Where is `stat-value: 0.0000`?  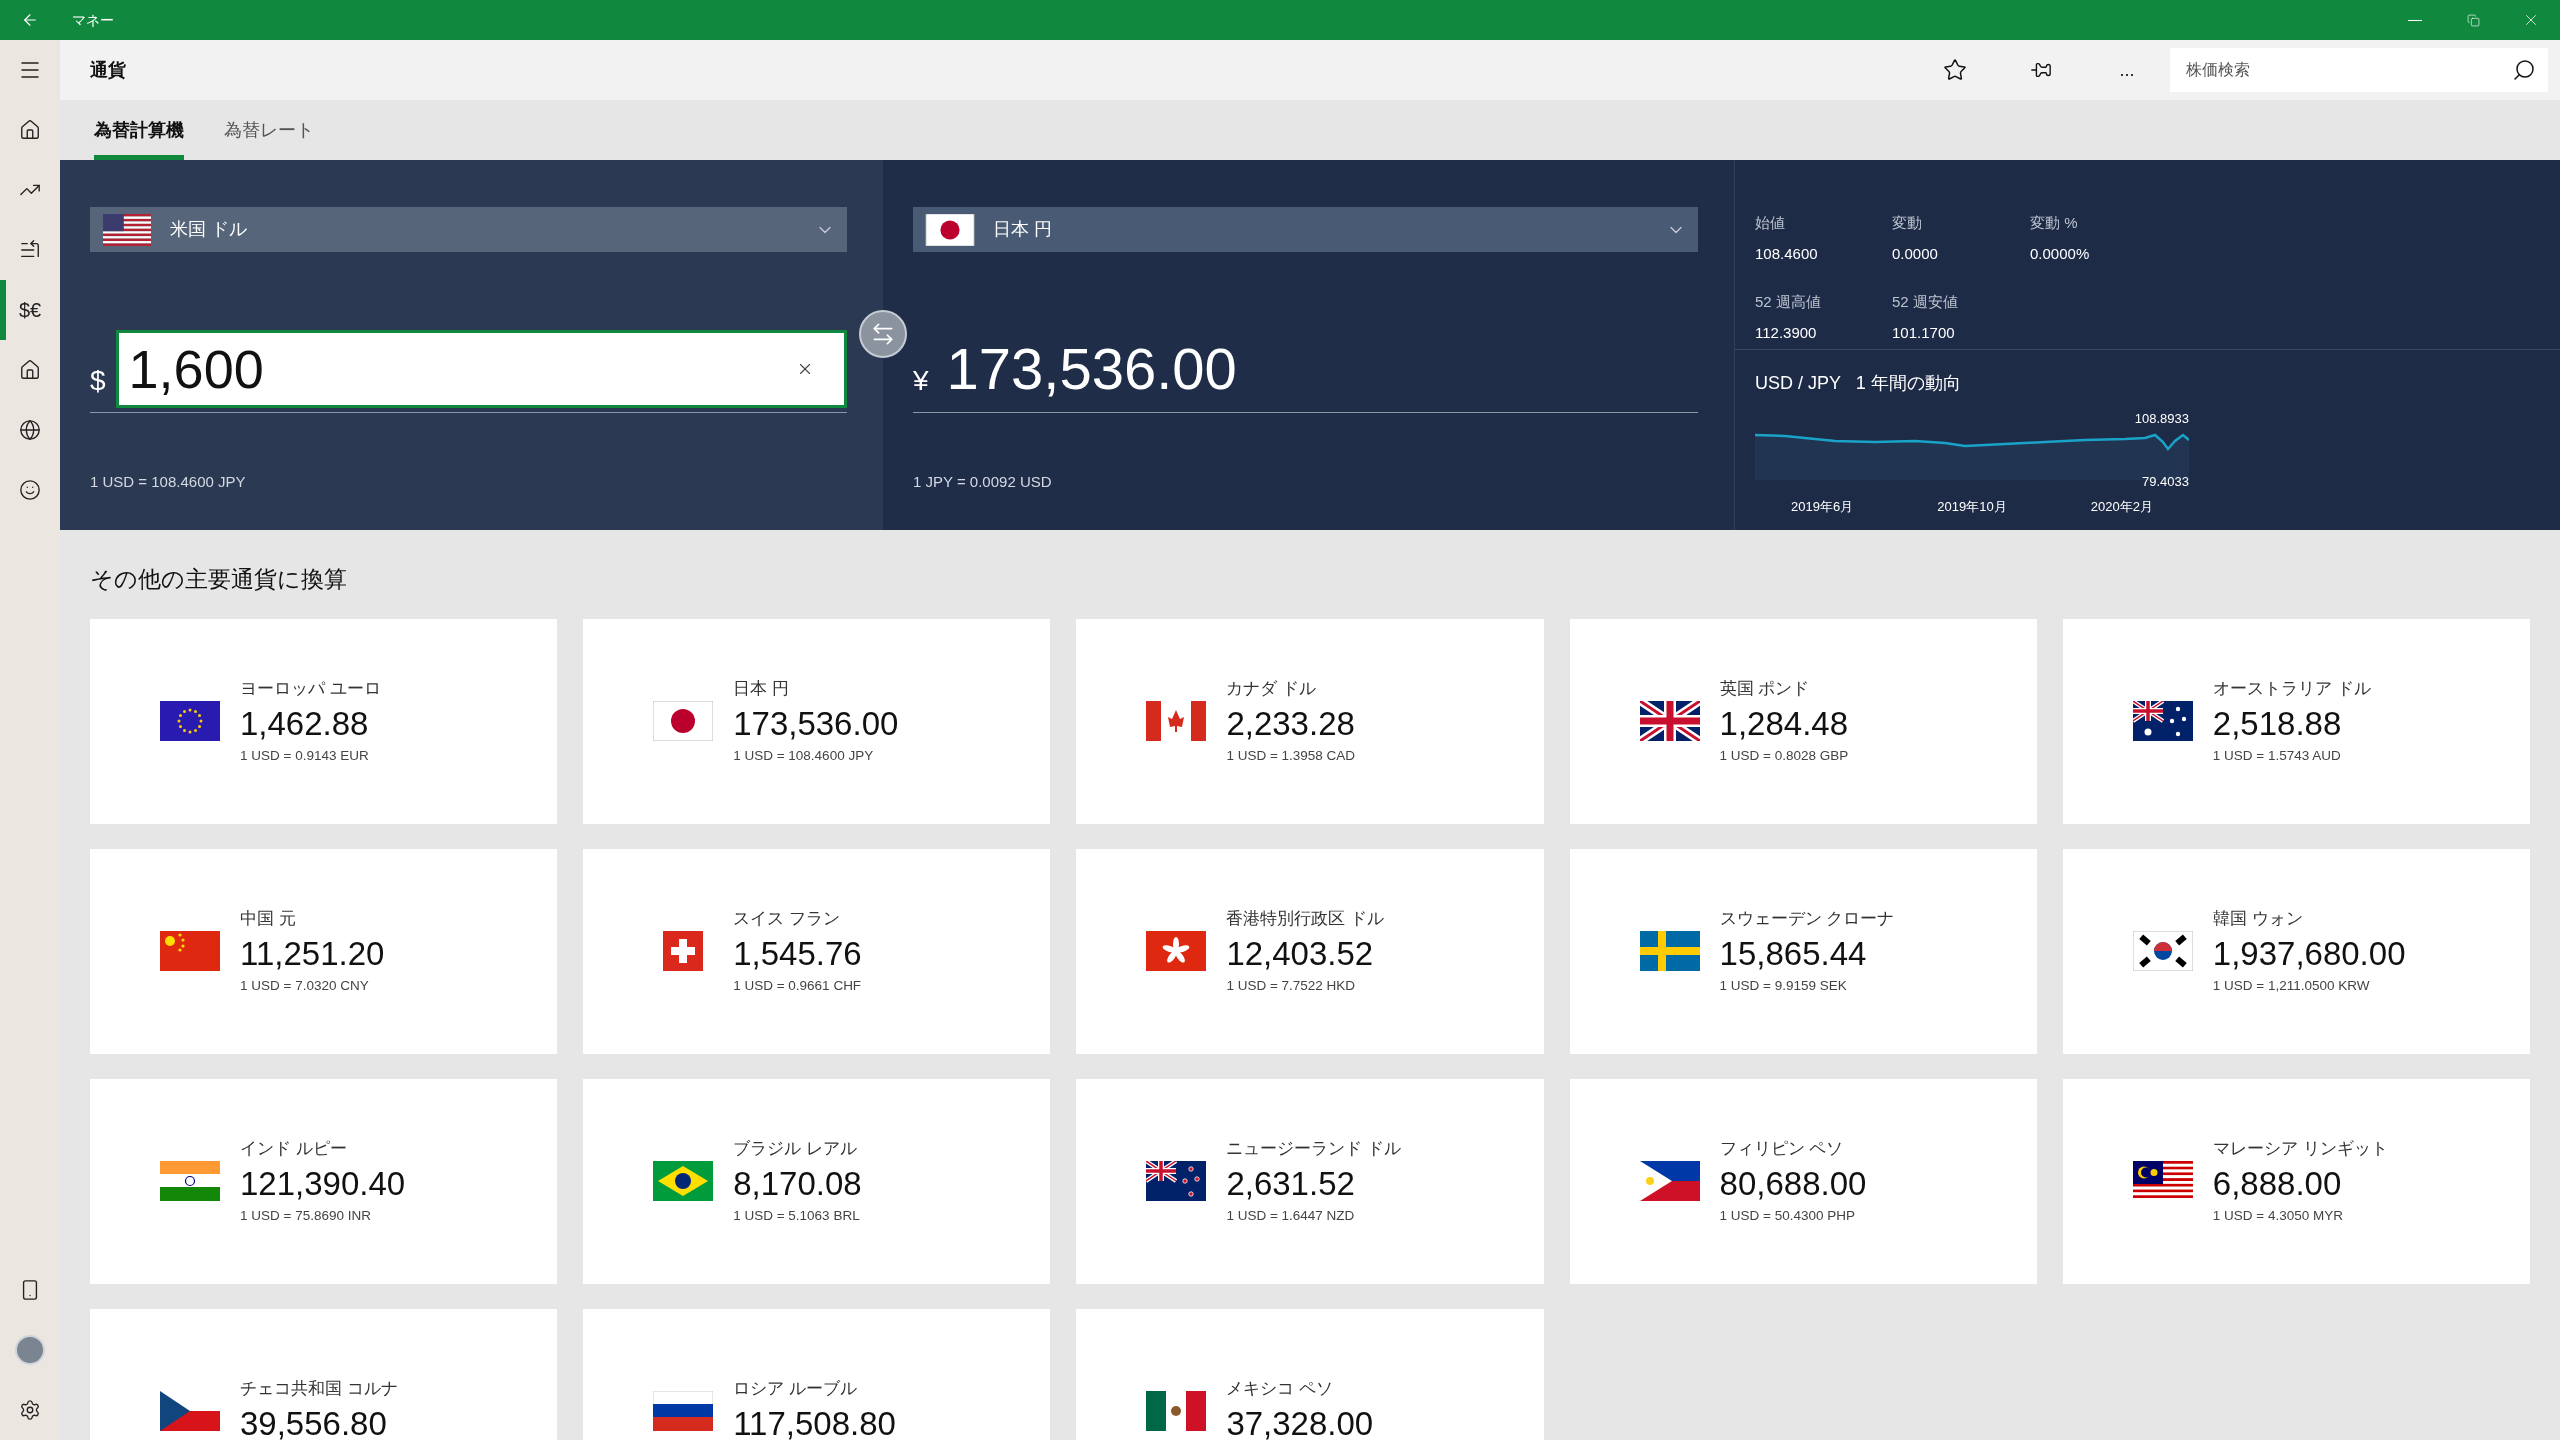
stat-value: 0.0000 is located at coordinates (1915, 253).